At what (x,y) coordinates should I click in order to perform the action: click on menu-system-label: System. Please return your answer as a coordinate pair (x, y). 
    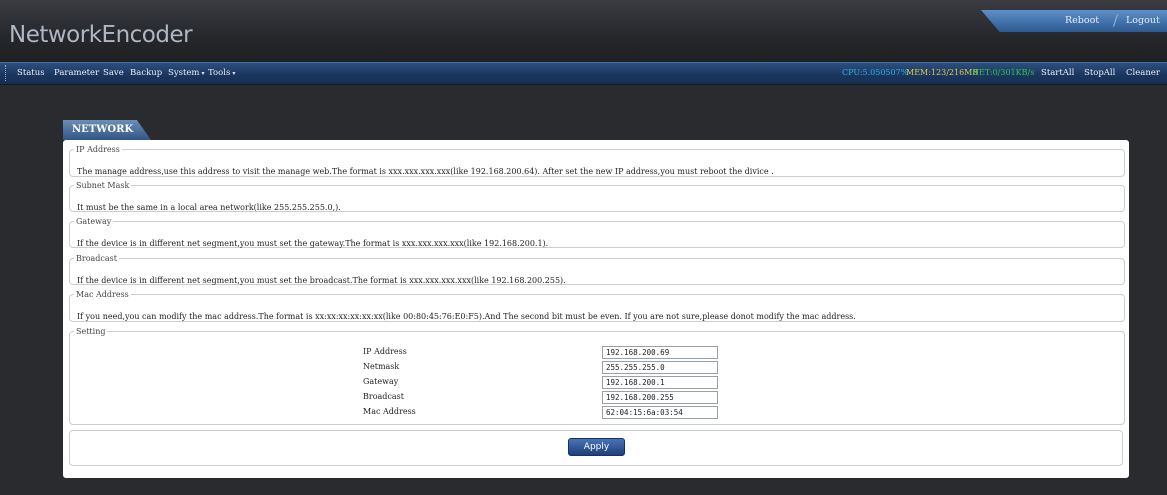
    Looking at the image, I should click on (184, 73).